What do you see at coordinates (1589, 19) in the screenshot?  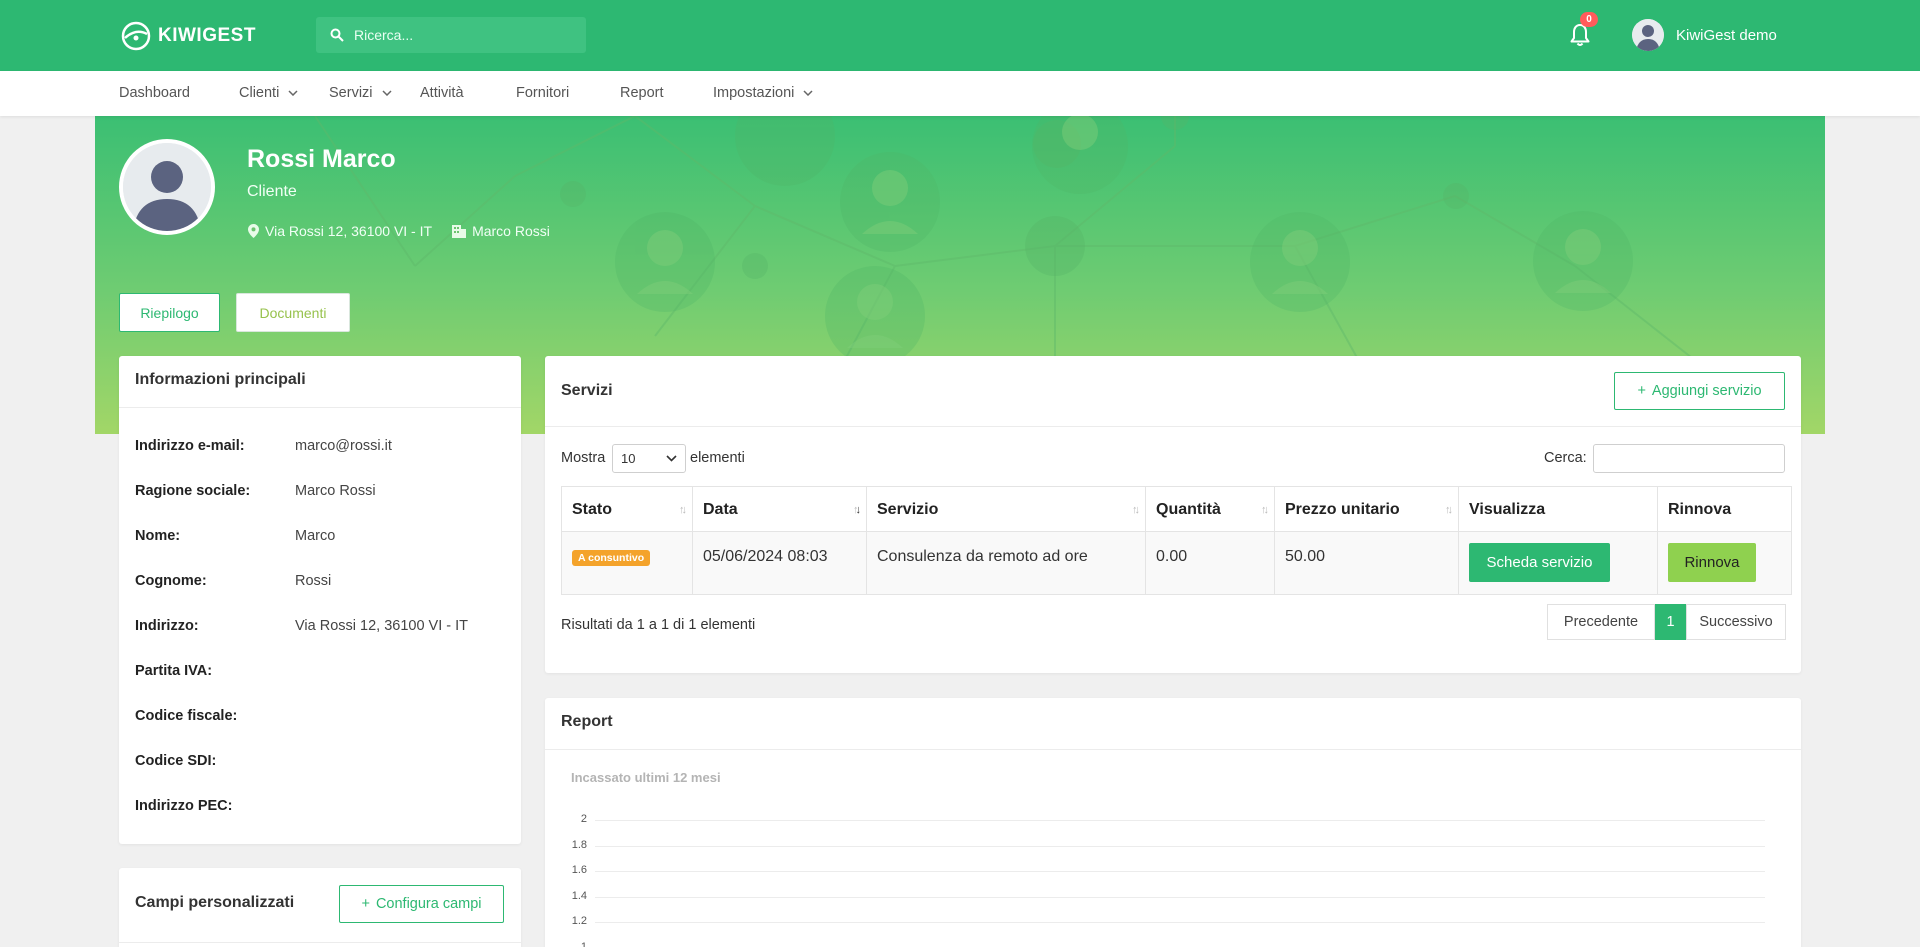 I see `notification-badge: 0` at bounding box center [1589, 19].